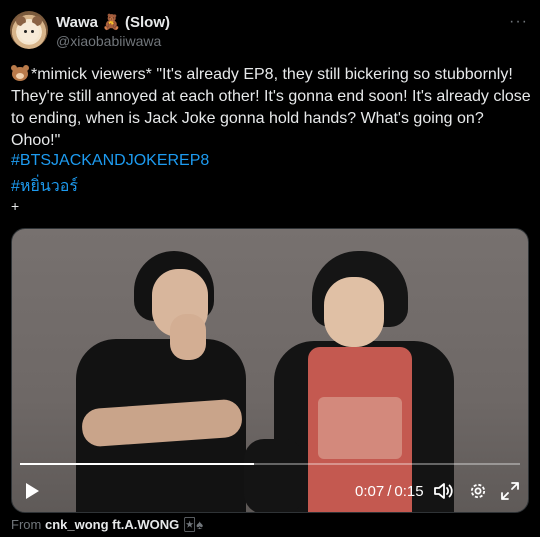 This screenshot has height=537, width=540. Describe the element at coordinates (20, 73) in the screenshot. I see `bear-face-icon` at that location.